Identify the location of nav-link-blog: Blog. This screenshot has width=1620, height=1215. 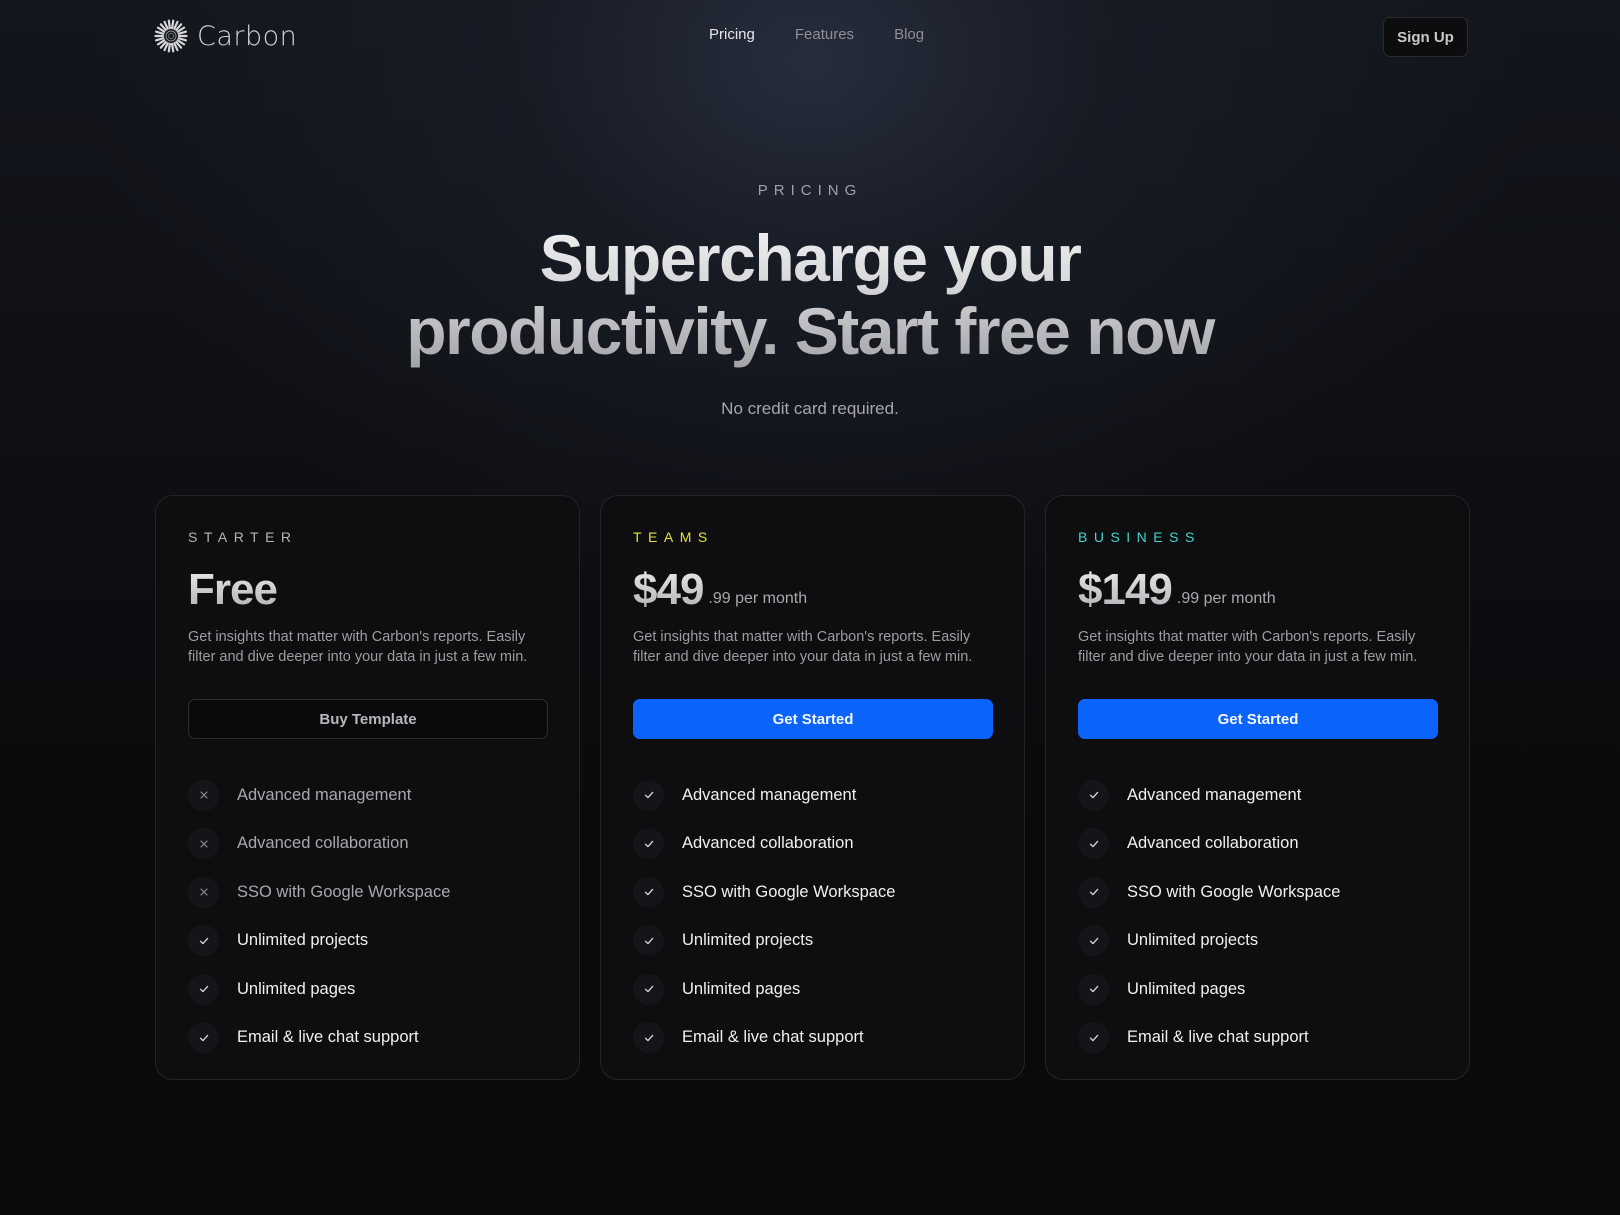
(909, 34).